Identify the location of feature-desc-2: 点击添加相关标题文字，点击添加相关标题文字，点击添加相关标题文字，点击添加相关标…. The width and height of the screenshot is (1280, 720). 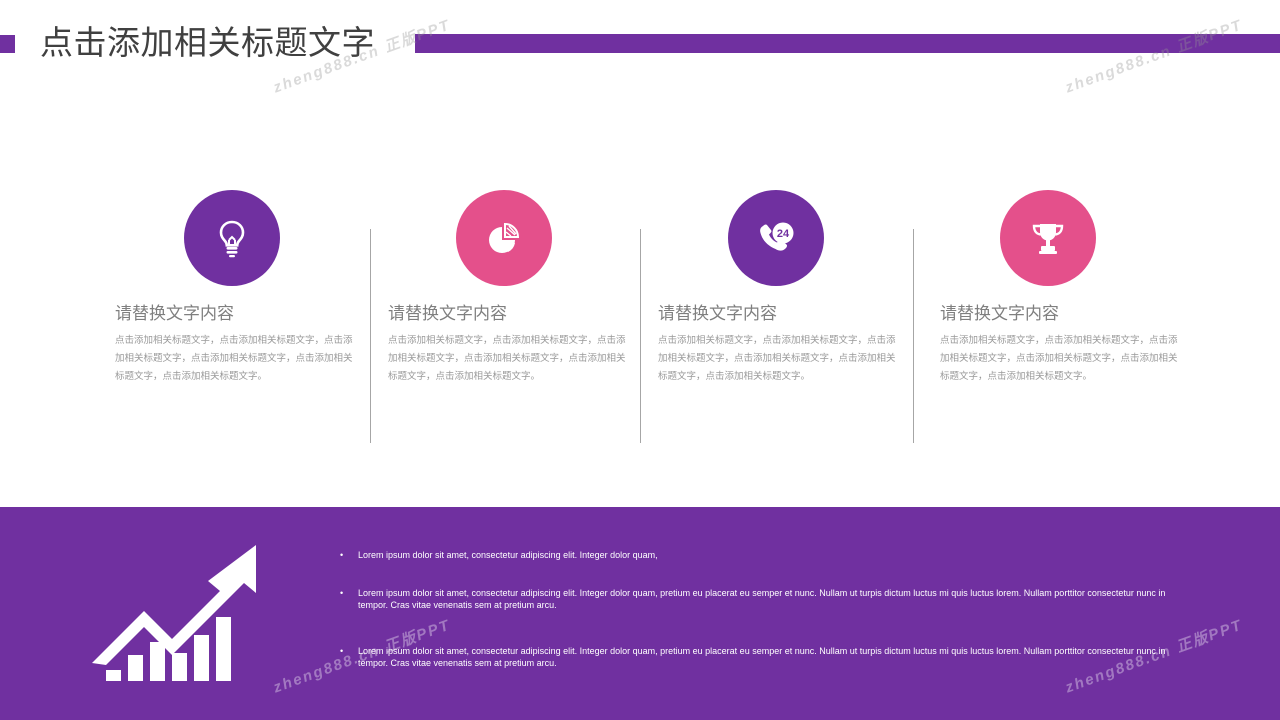
(507, 358).